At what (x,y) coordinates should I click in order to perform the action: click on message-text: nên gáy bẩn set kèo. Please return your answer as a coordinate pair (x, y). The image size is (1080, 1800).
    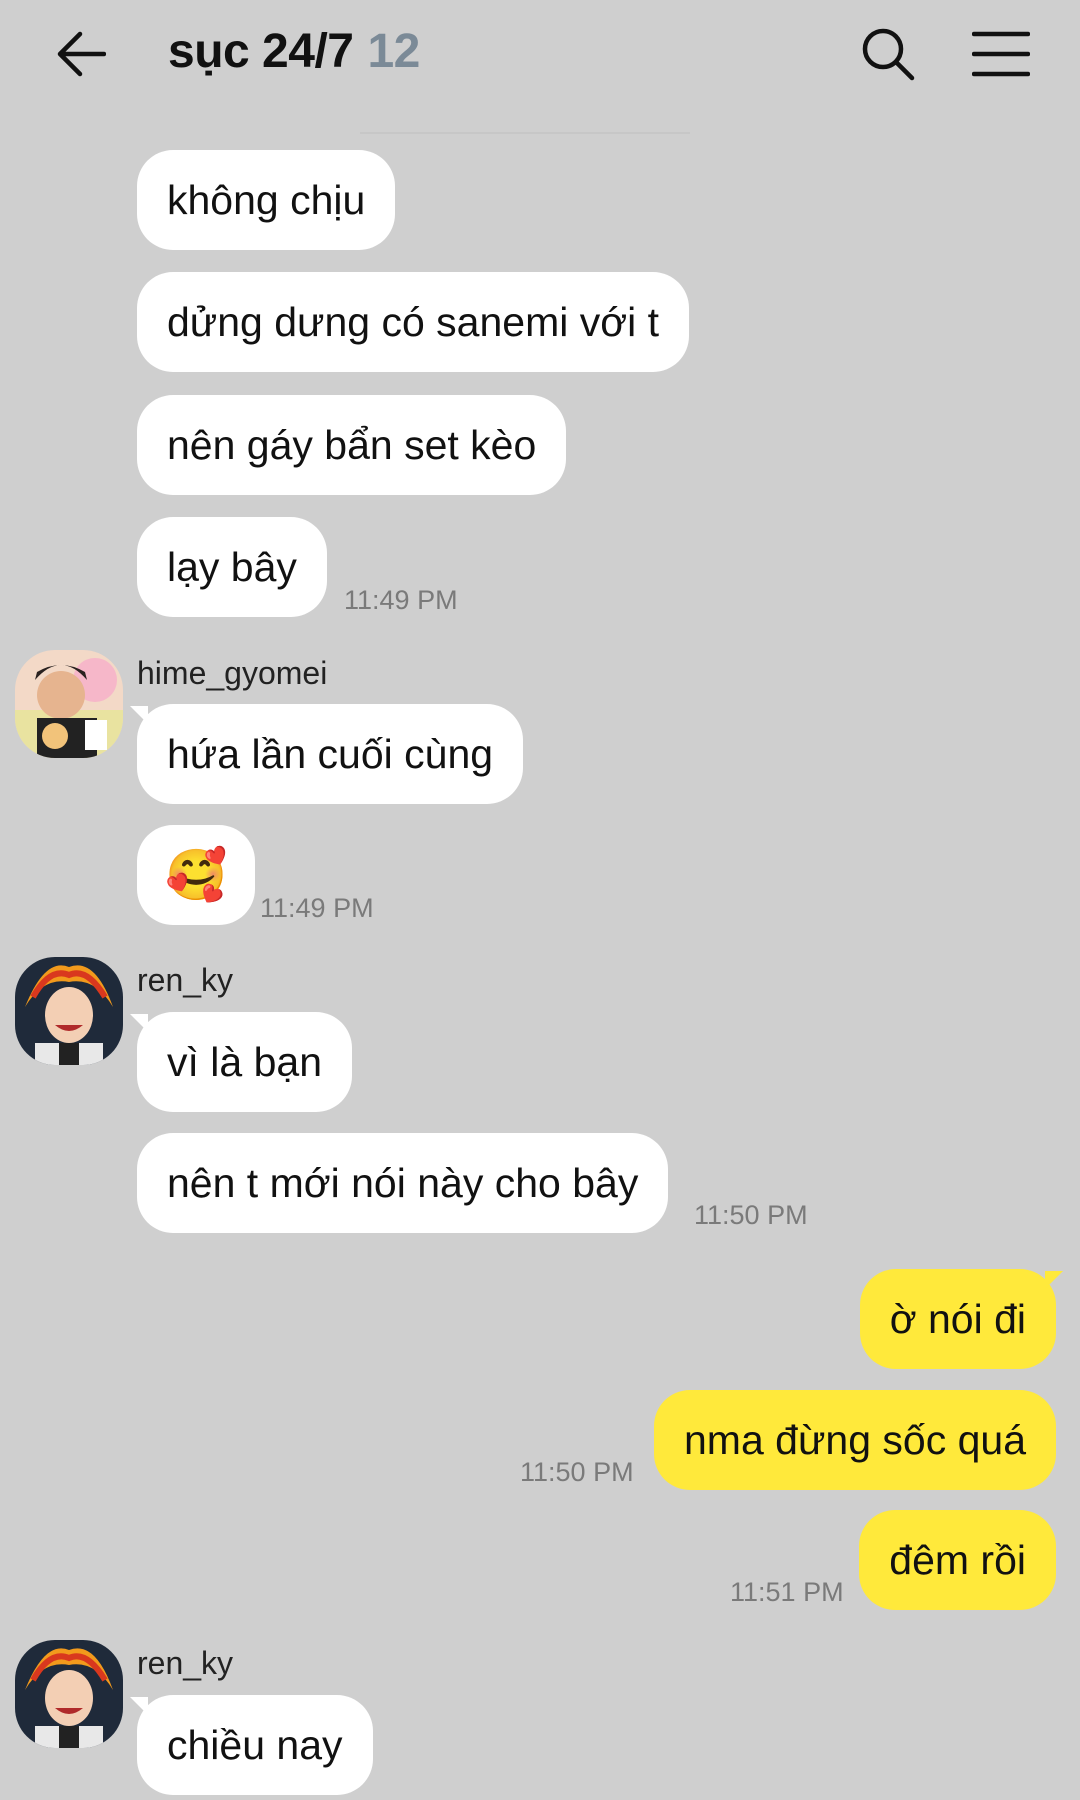
    Looking at the image, I should click on (352, 444).